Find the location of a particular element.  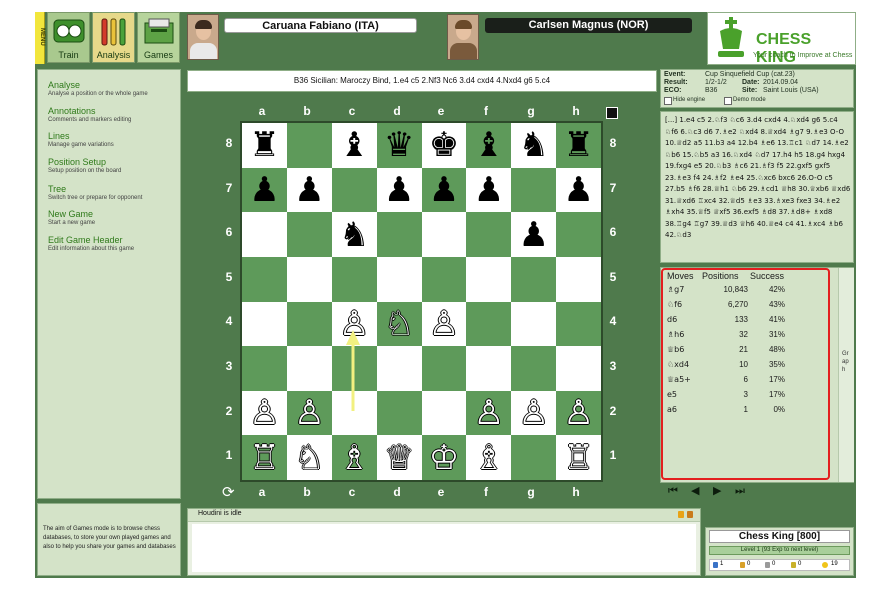

square-f1: ♗ is located at coordinates (489, 457).